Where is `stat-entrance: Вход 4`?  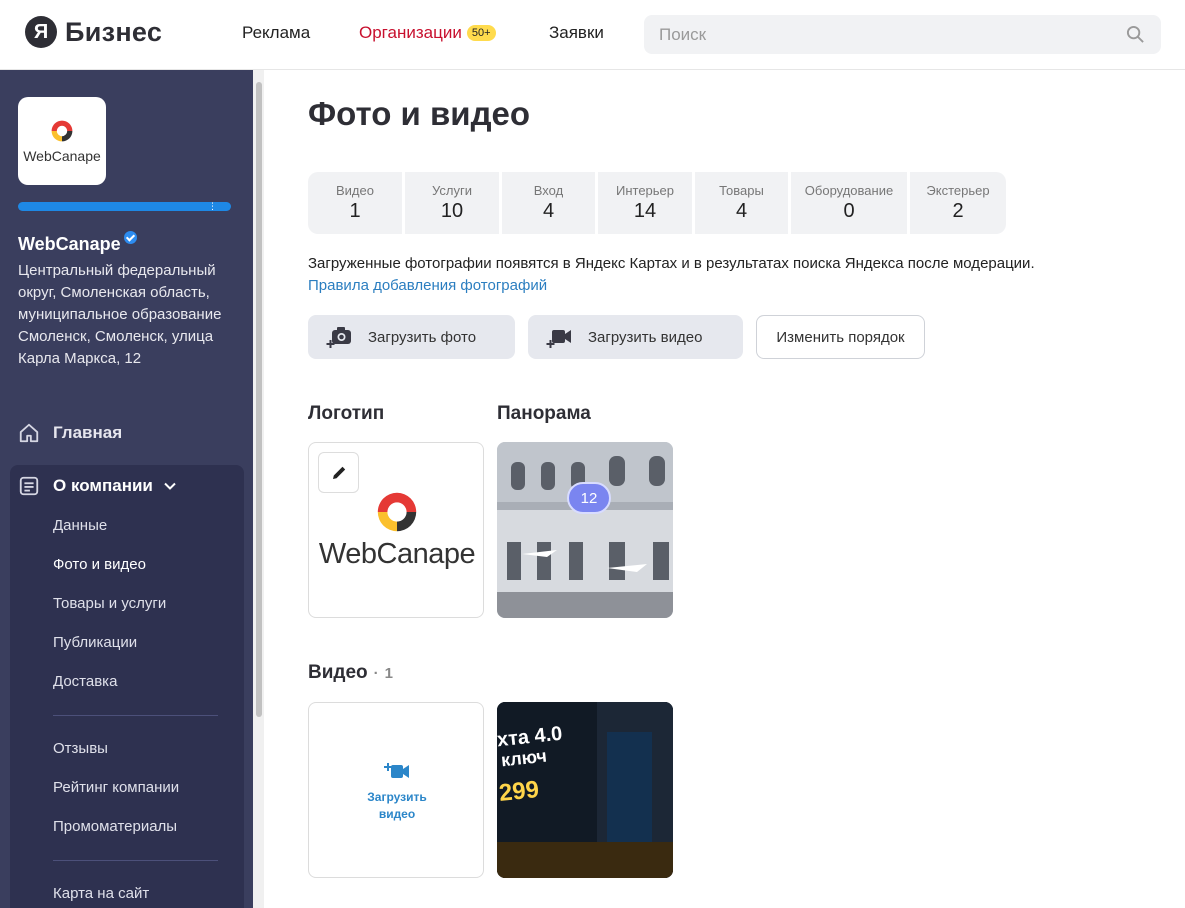 stat-entrance: Вход 4 is located at coordinates (548, 203).